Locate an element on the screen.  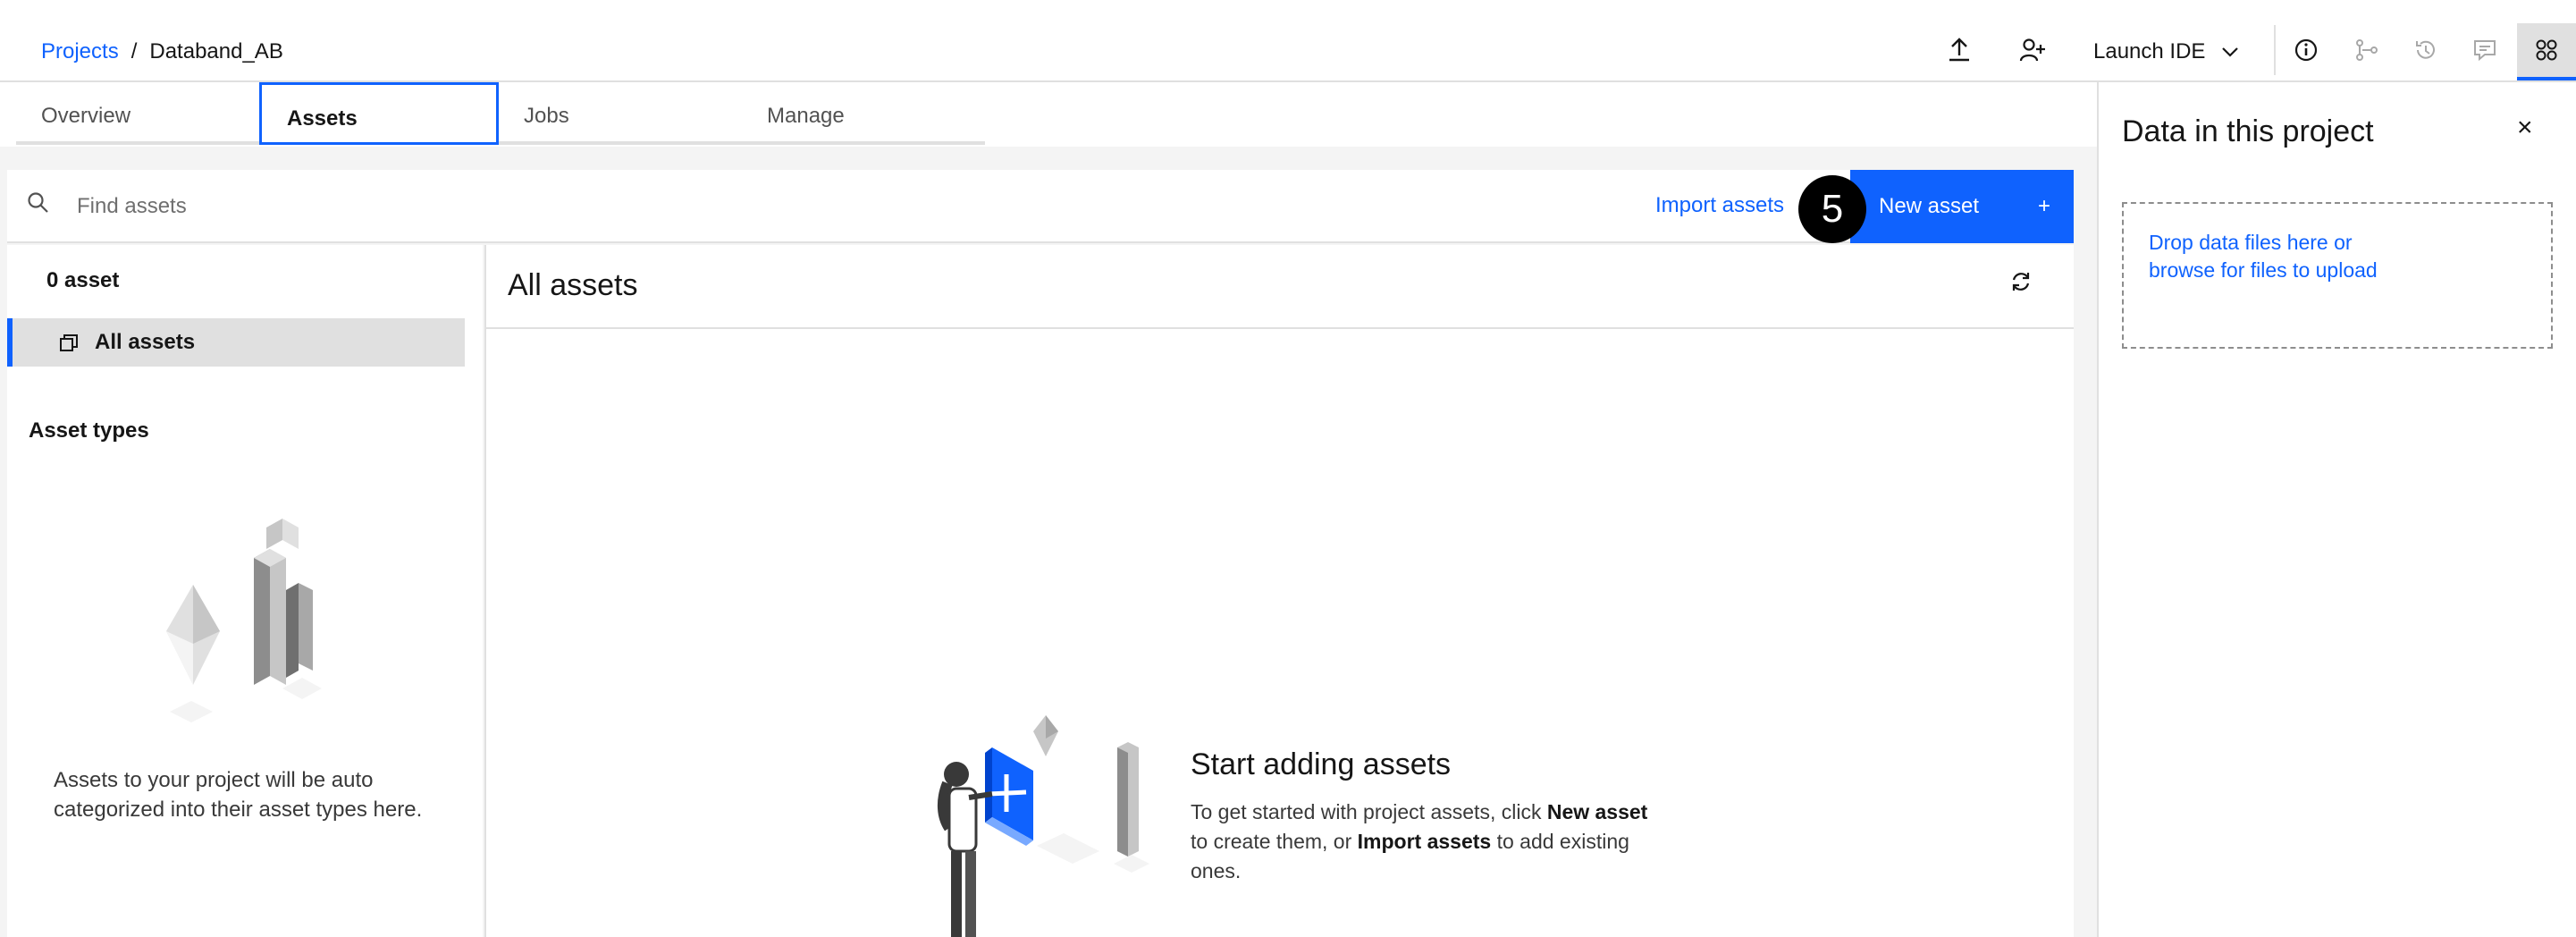
upload-icon is located at coordinates (1959, 50).